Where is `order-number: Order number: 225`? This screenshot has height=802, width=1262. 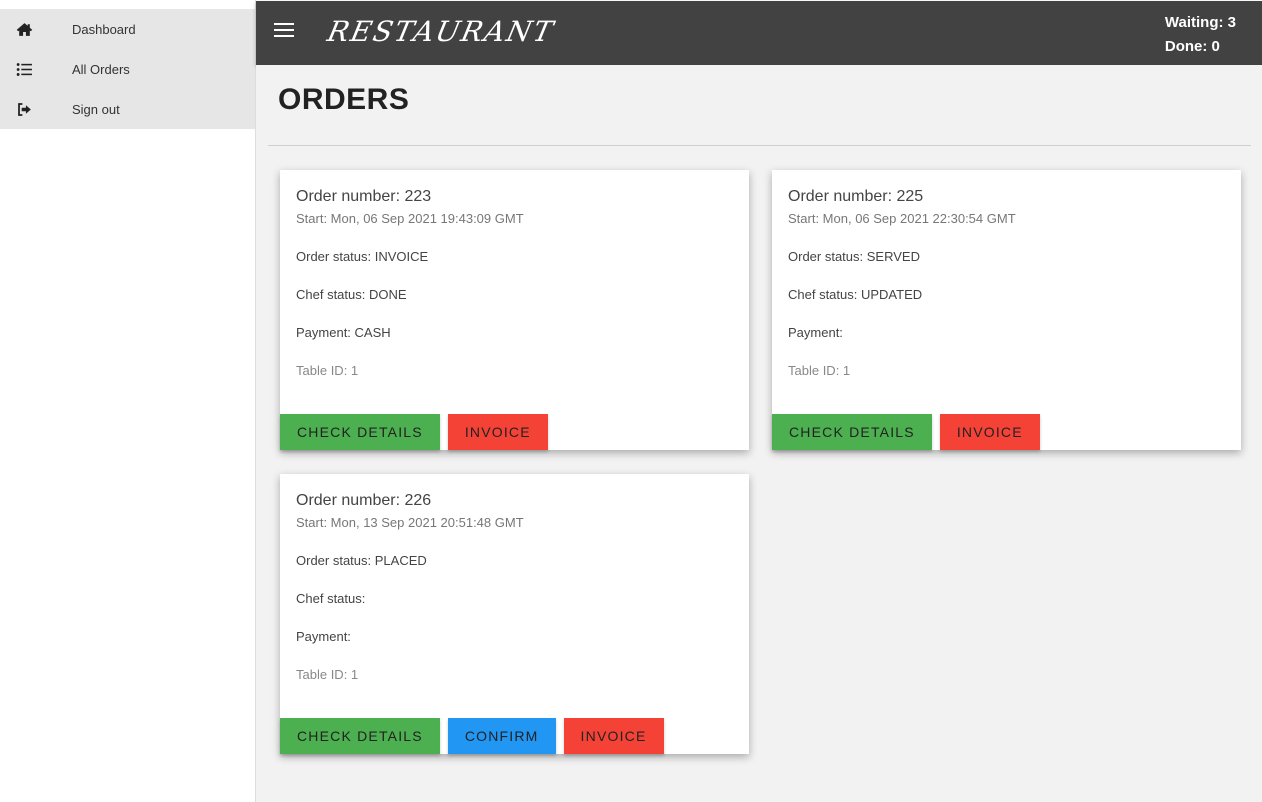 order-number: Order number: 225 is located at coordinates (856, 196).